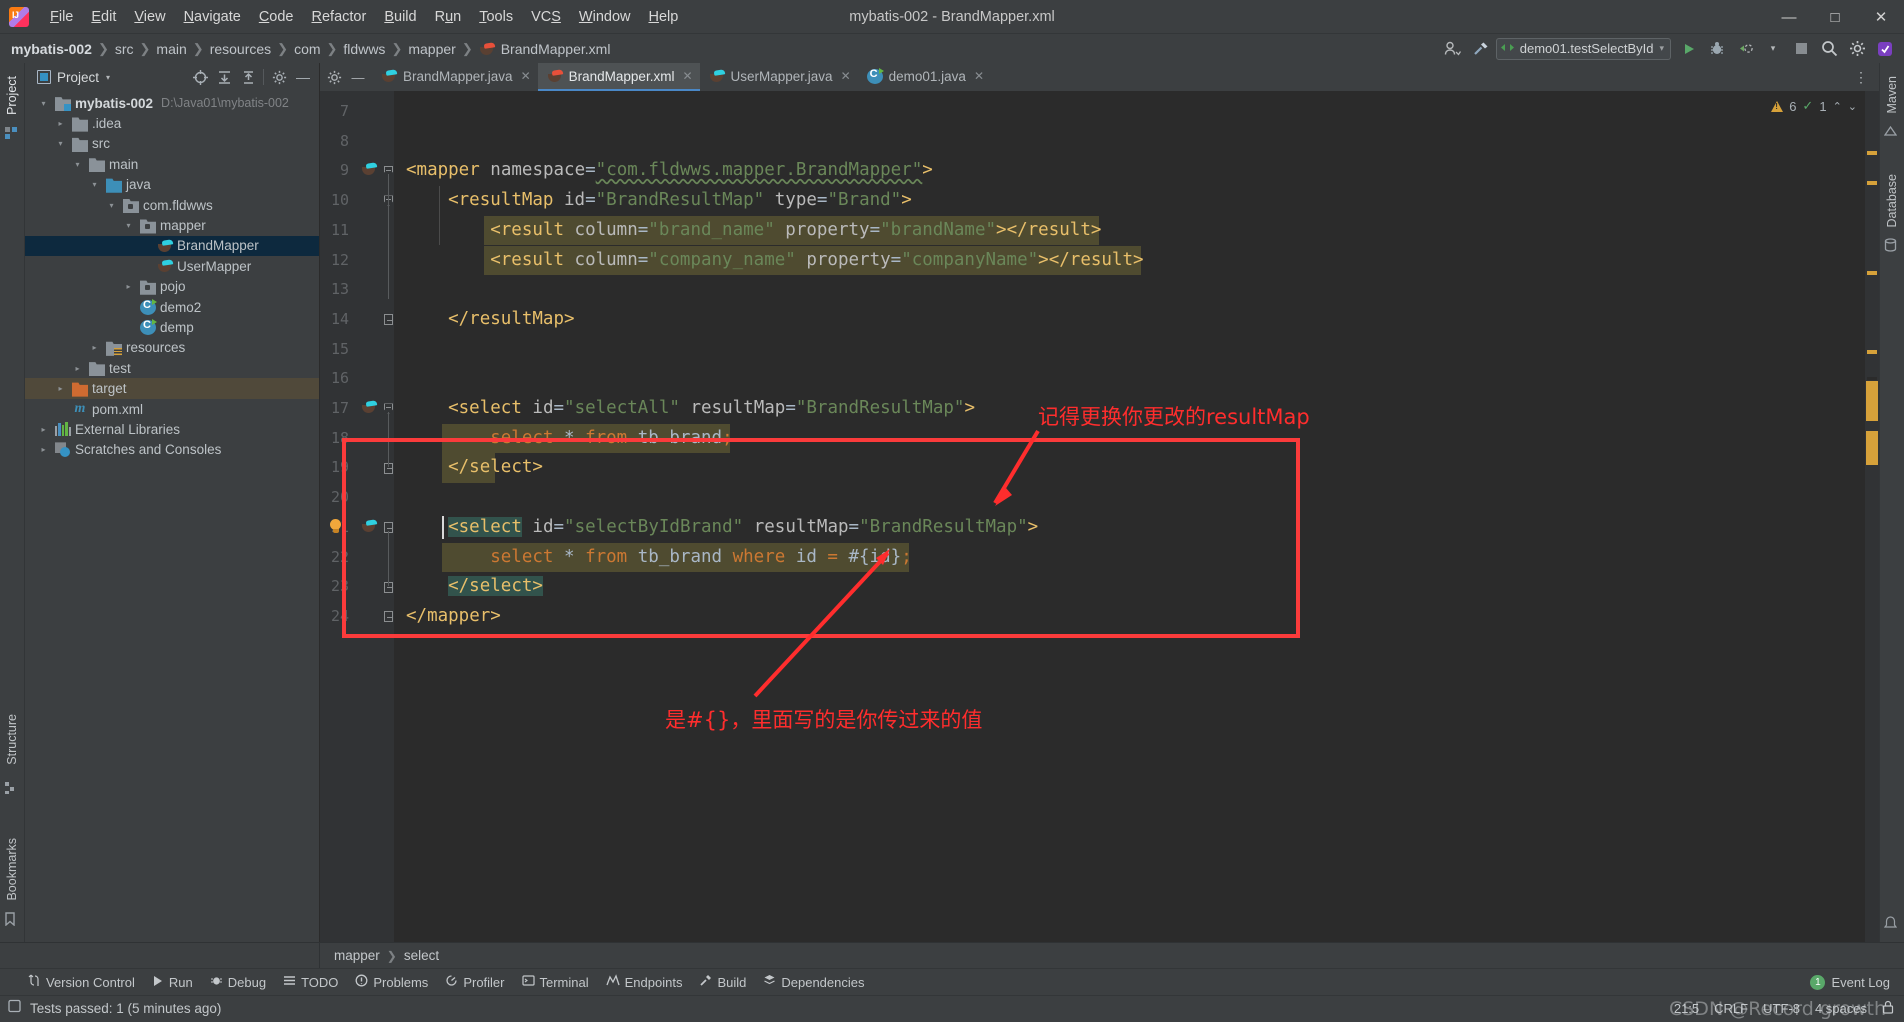  I want to click on tool-window-dependencies: Dependencies, so click(814, 982).